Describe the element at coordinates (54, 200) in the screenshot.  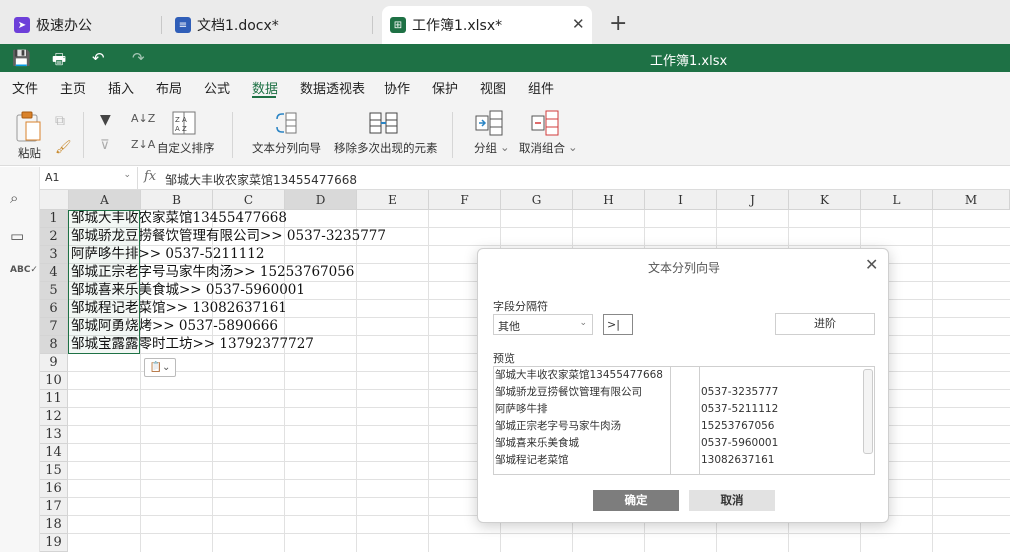
I see `select-all-corner` at that location.